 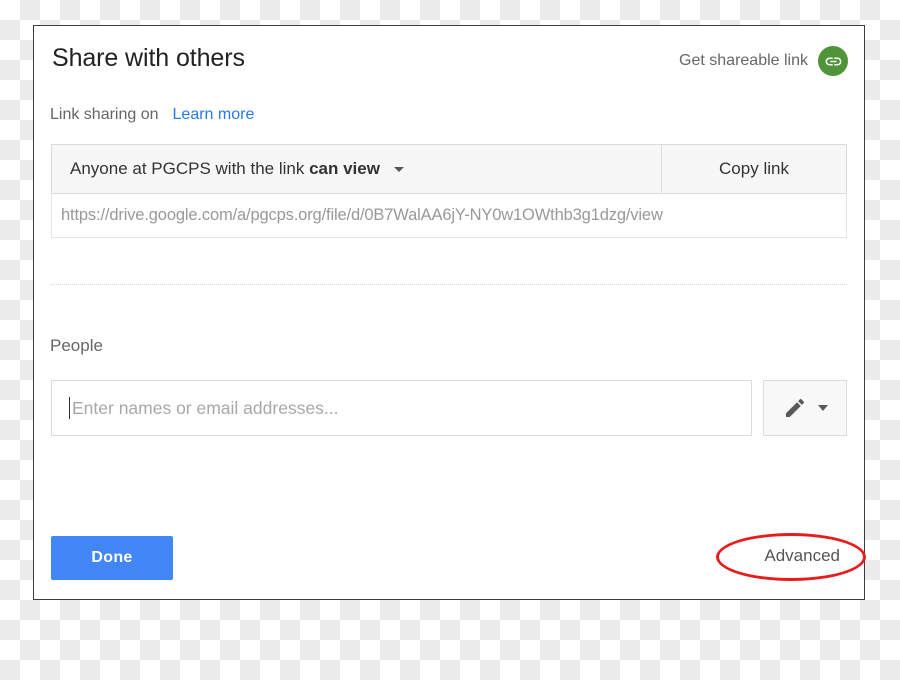 What do you see at coordinates (344, 168) in the screenshot?
I see `sharing-scope-permission: can view` at bounding box center [344, 168].